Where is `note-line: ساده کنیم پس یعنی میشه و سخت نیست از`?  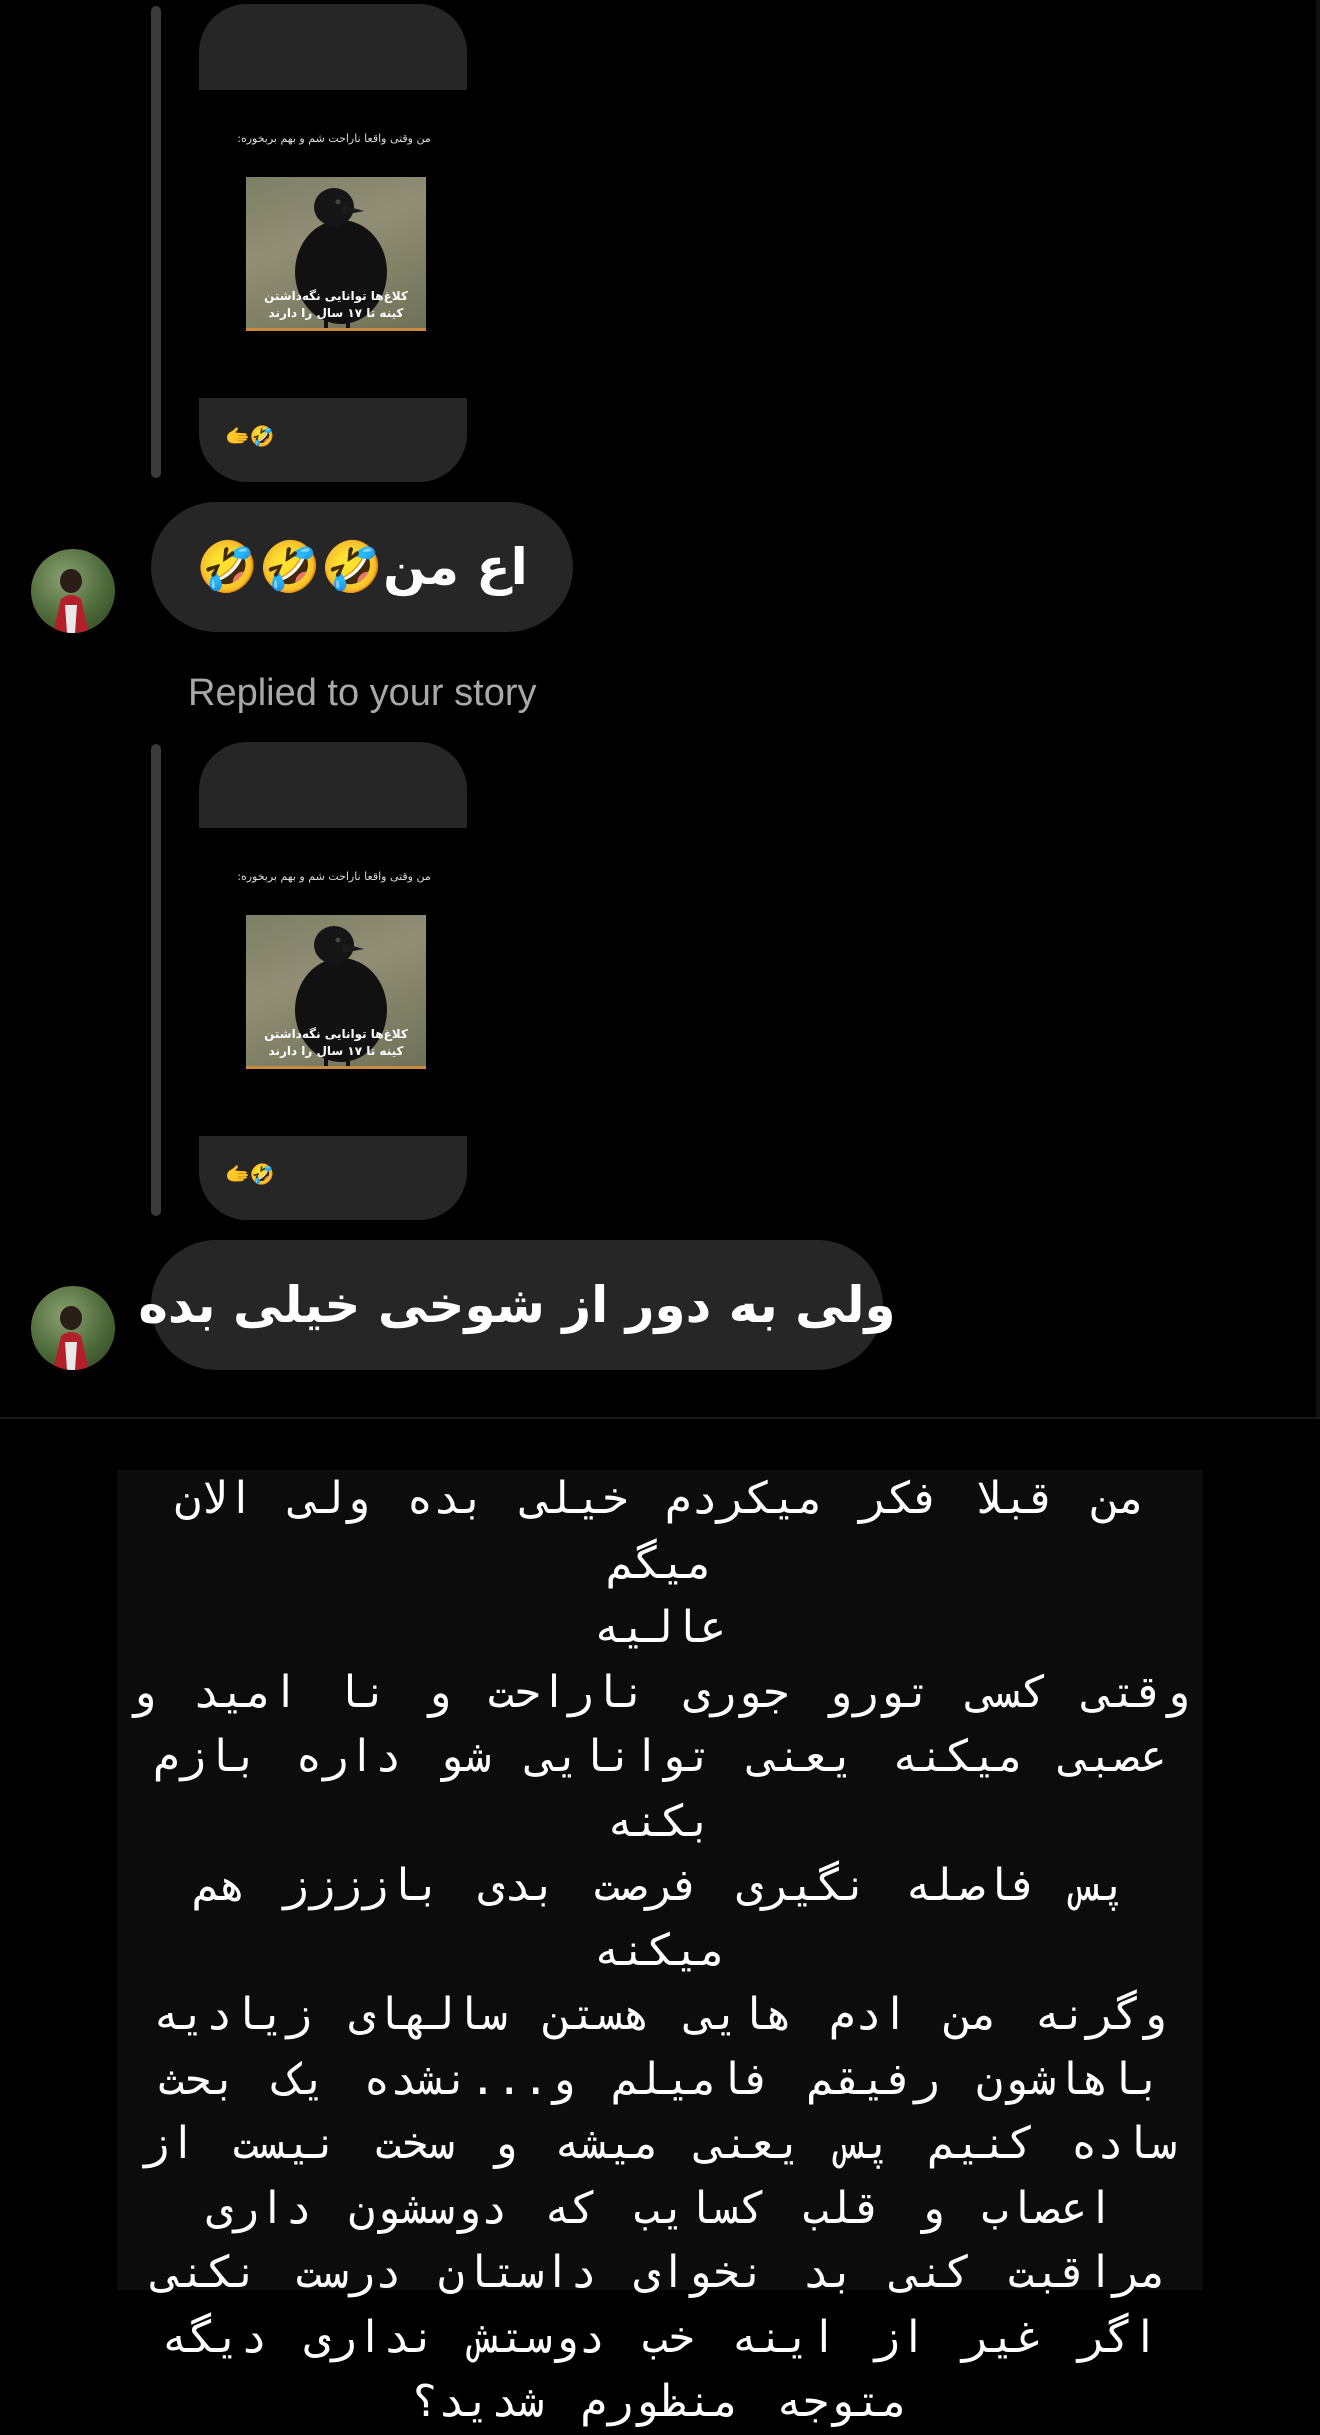 note-line: ساده کنیم پس یعنی میشه و سخت نیست از is located at coordinates (660, 2143).